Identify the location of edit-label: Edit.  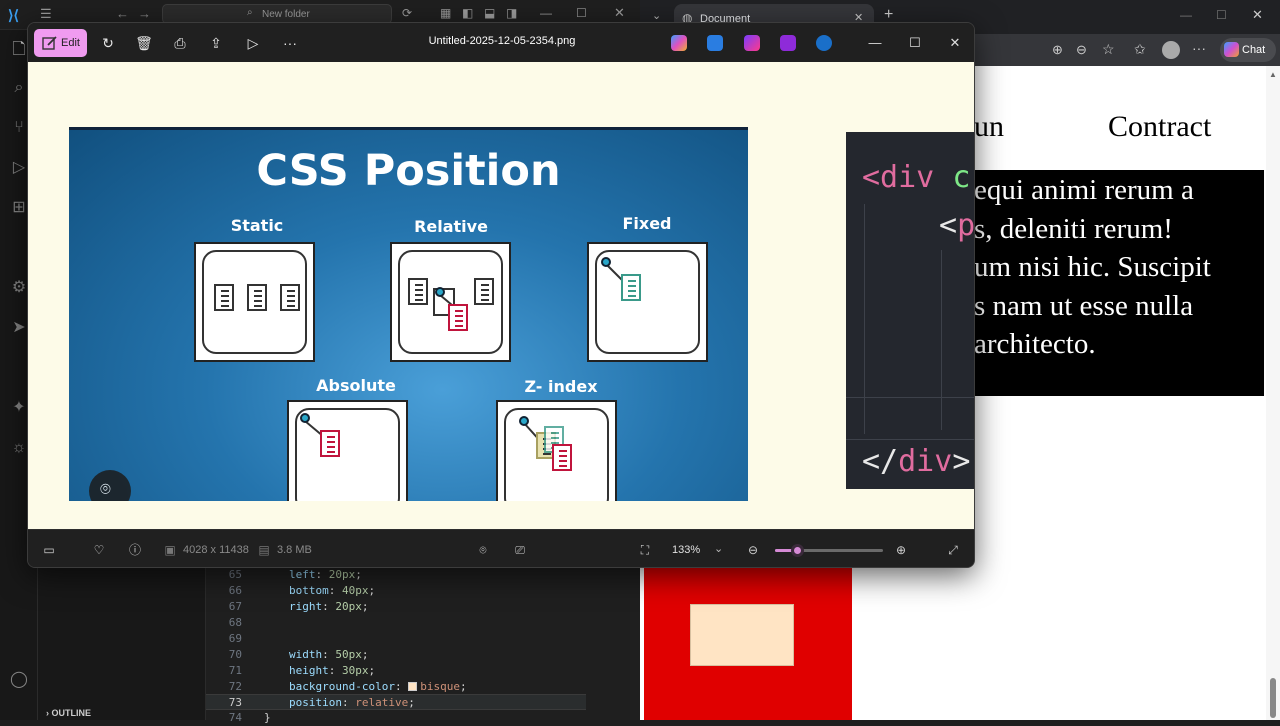
(70, 43).